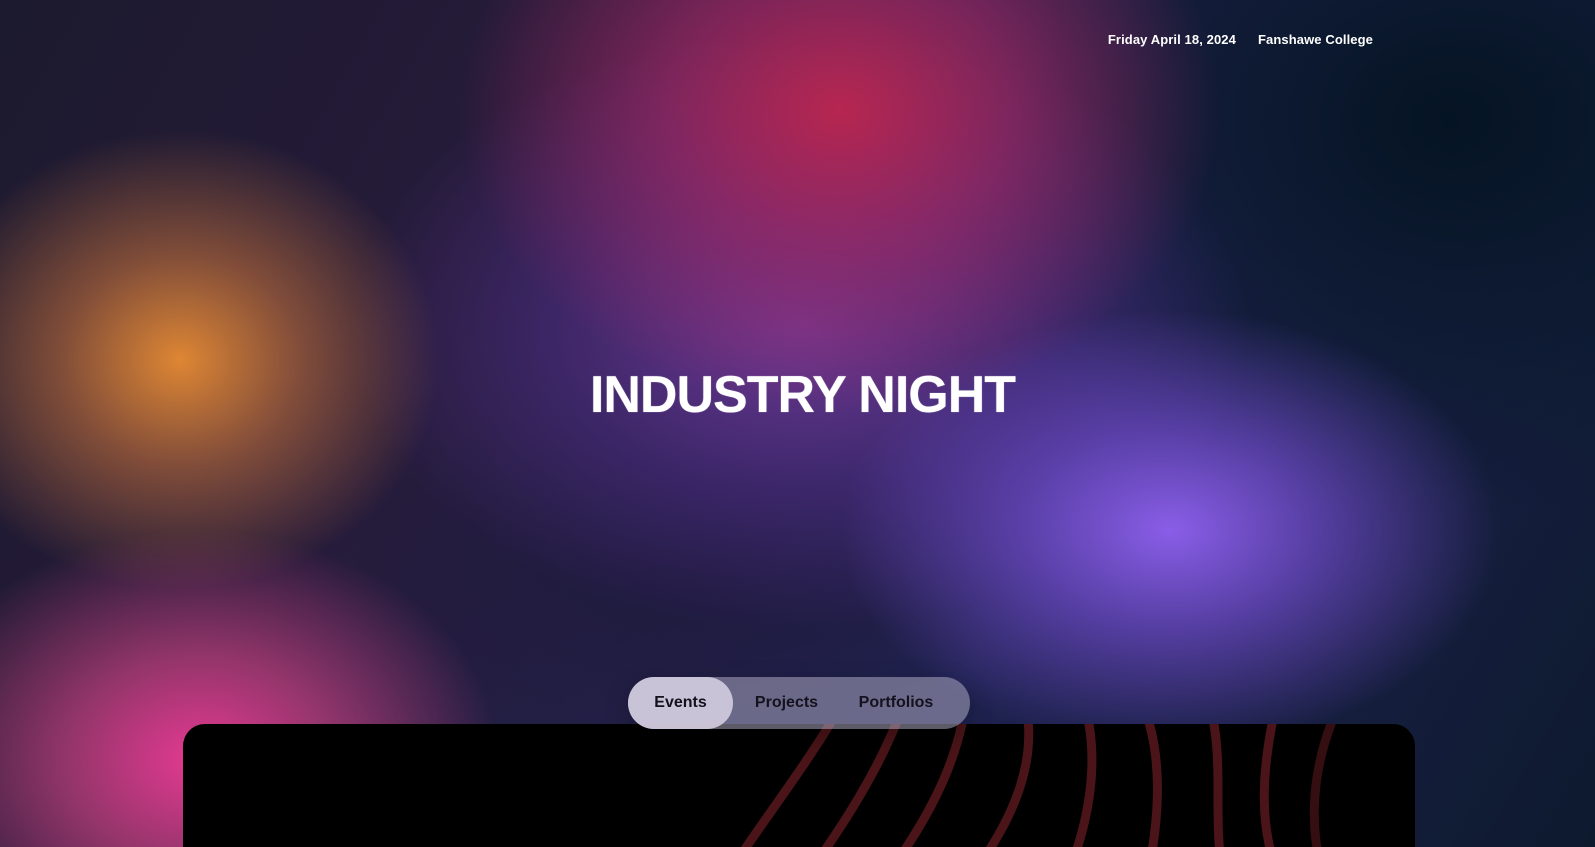  I want to click on content-card, so click(799, 785).